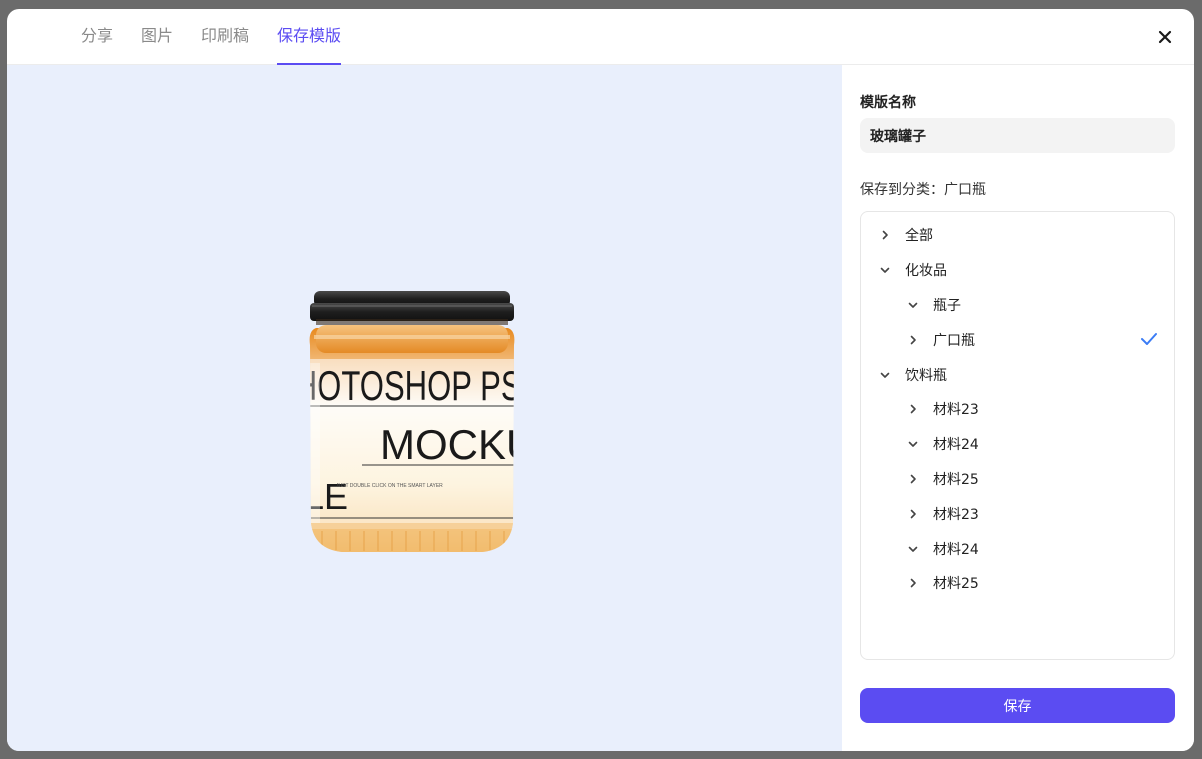 This screenshot has height=759, width=1202. I want to click on mockup-title-text: PHOTOSHOP PSD, so click(412, 385).